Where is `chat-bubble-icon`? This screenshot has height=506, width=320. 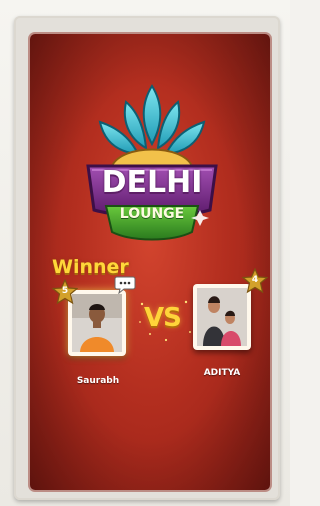
chat-bubble-icon is located at coordinates (125, 285).